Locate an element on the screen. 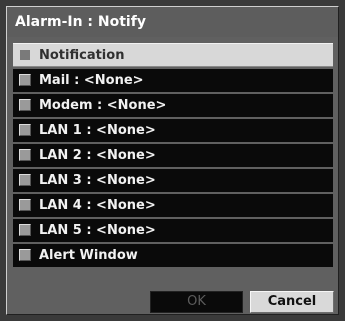 This screenshot has width=345, height=321. notify-lan1-row: LAN 1 : <None> is located at coordinates (173, 130).